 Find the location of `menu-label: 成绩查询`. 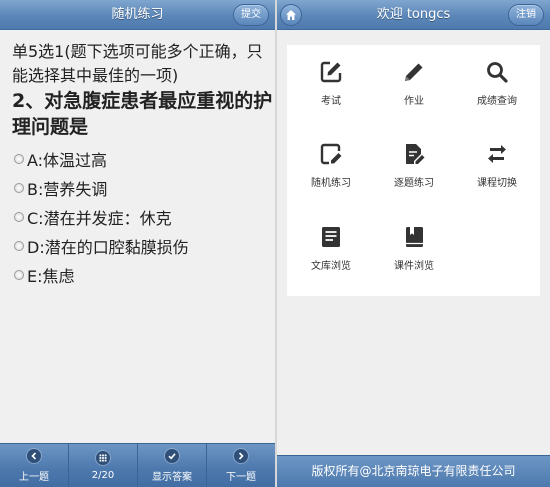

menu-label: 成绩查询 is located at coordinates (497, 101).